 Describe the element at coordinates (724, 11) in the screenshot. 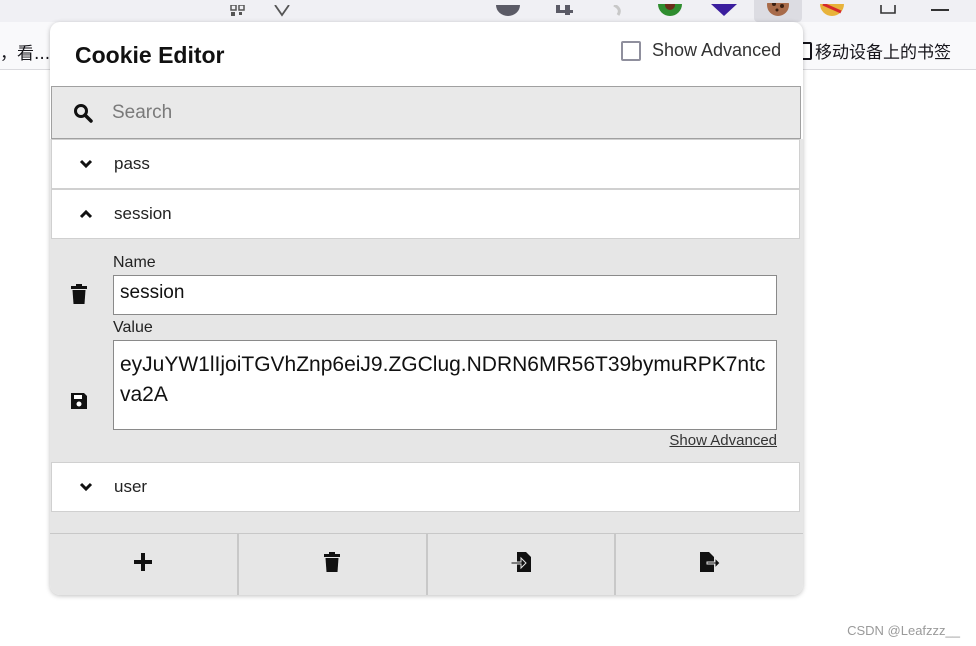

I see `extension-purple-icon` at that location.